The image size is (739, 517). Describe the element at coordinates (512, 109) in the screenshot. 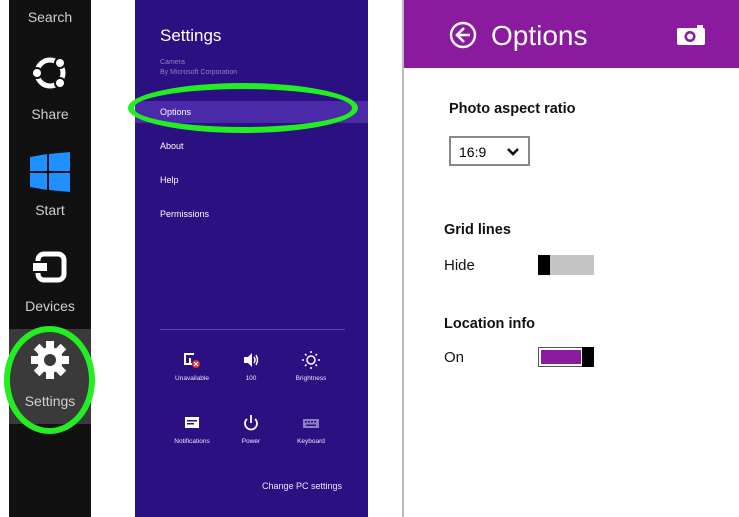

I see `photo-aspect-ratio-label: Photo aspect ratio` at that location.